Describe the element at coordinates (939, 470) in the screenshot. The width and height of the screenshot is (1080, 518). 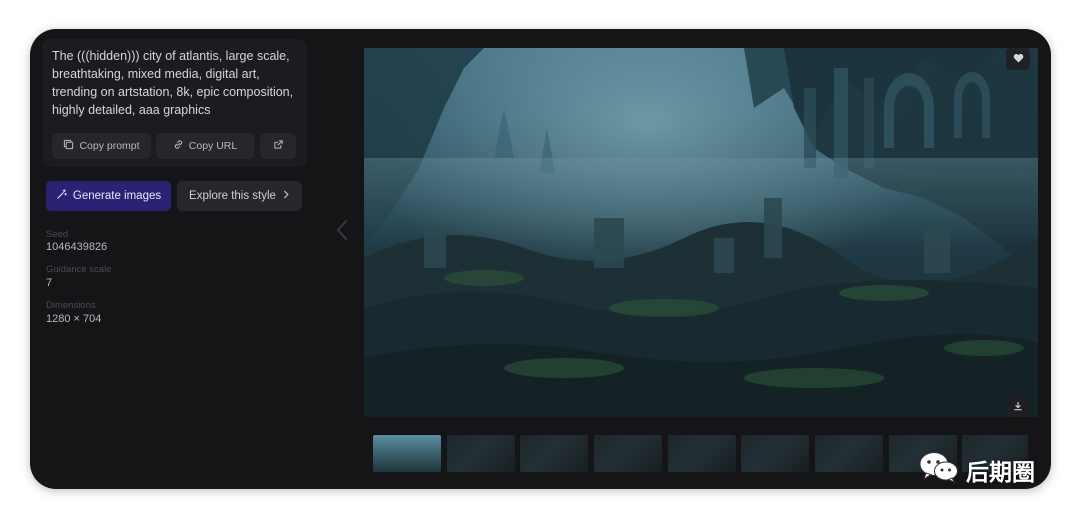
I see `wechat-icon` at that location.